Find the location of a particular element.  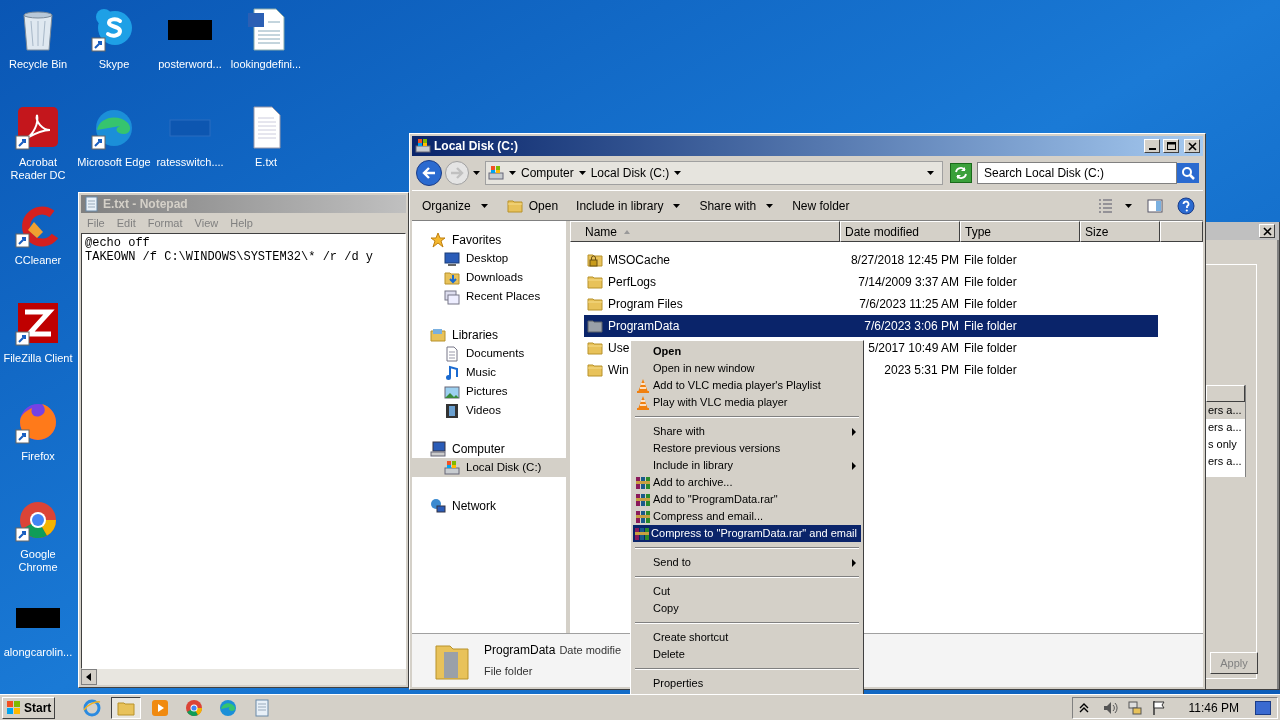

menu-item: Include in library is located at coordinates (747, 465).